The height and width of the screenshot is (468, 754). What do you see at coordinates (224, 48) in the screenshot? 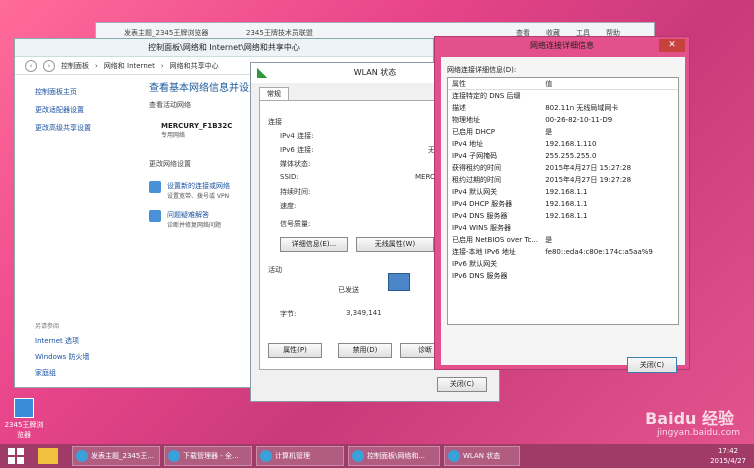
I see `window-title: 控制面板\网络和 Internet\网络和共享中心` at bounding box center [224, 48].